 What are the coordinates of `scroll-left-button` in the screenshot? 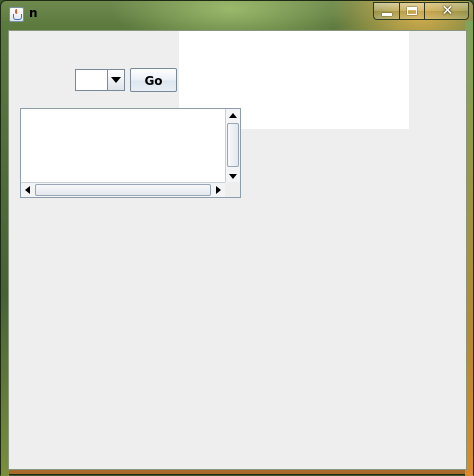 It's located at (28, 190).